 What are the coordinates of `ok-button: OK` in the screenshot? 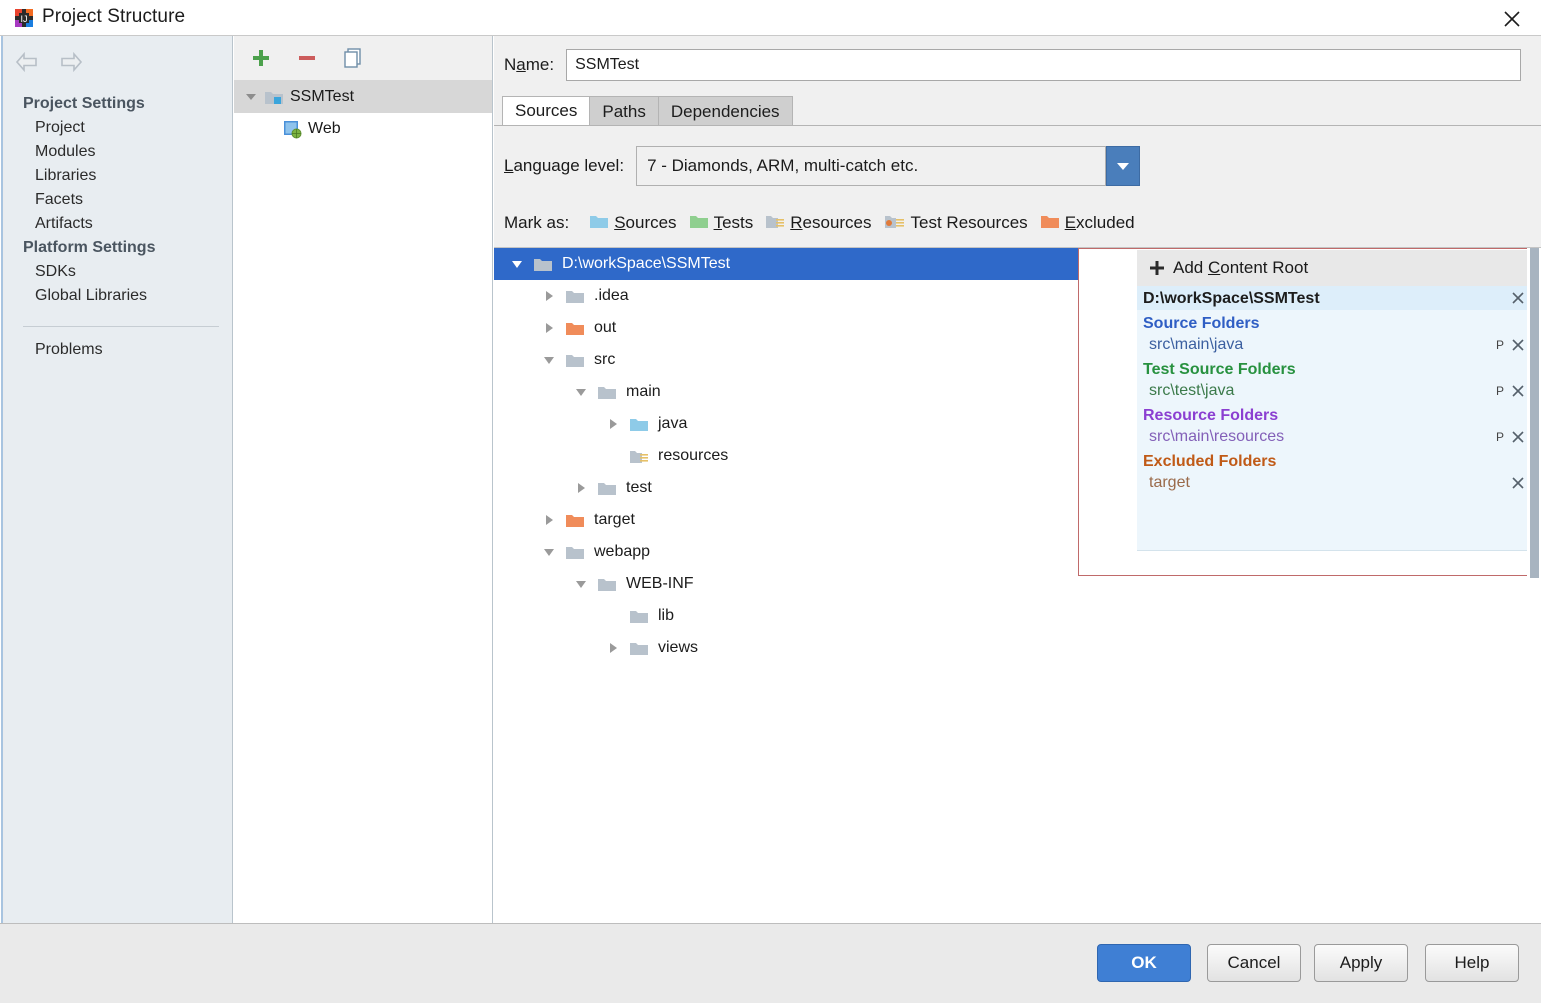 It's located at (1144, 963).